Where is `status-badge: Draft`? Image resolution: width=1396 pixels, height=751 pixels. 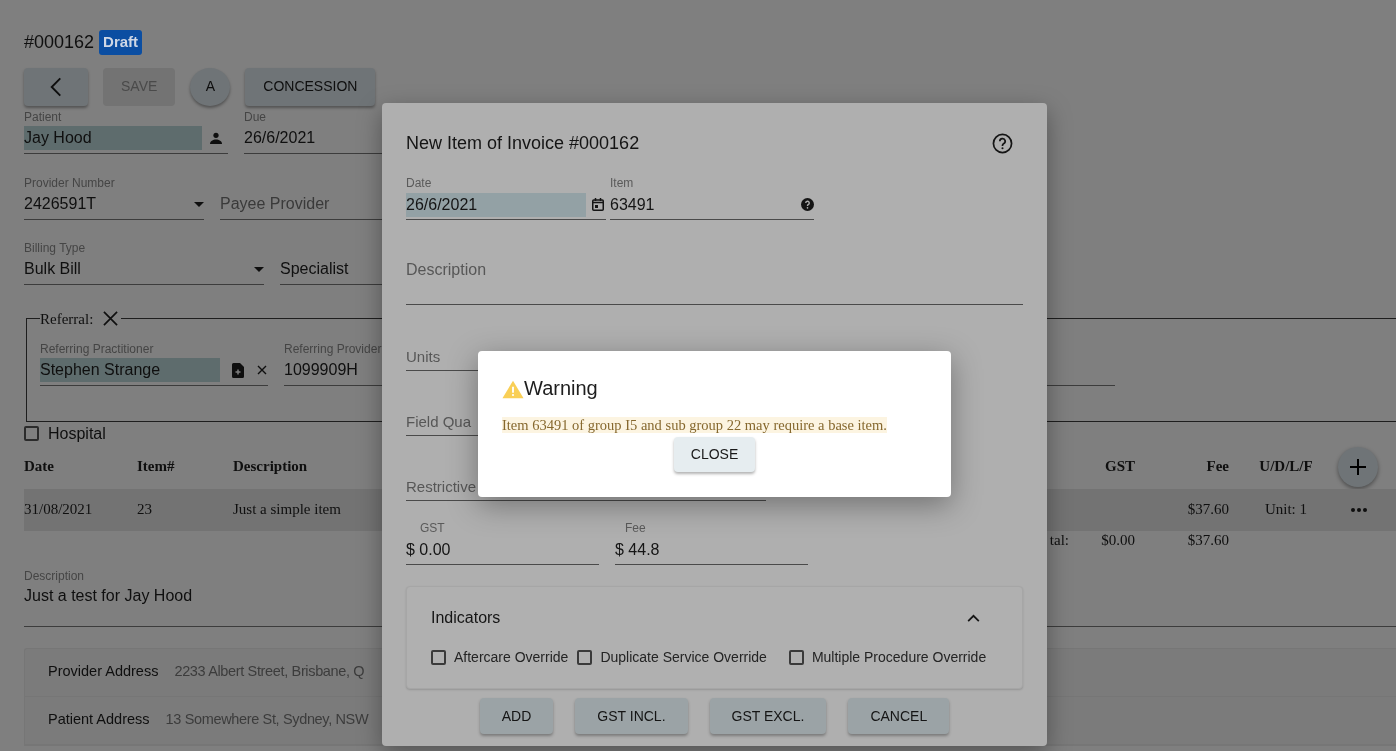
status-badge: Draft is located at coordinates (121, 42).